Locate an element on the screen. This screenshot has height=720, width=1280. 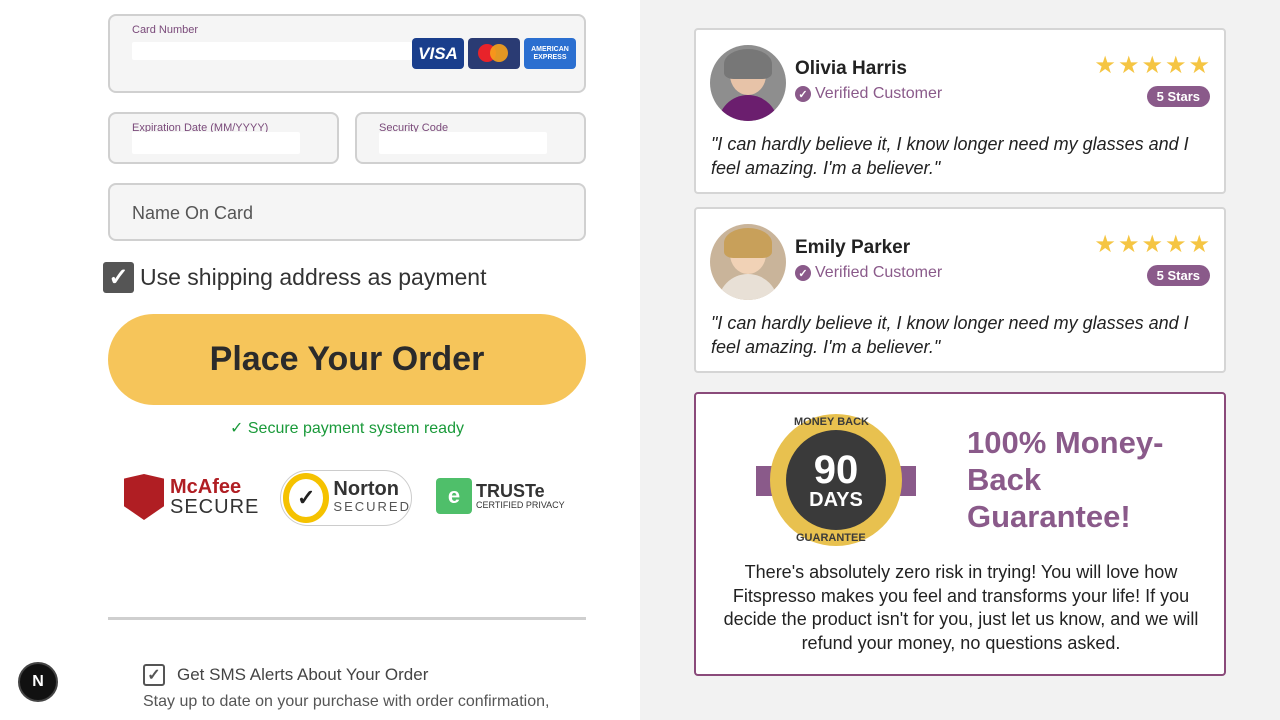
sms-alerts-row: ✓ Get SMS Alerts About Your Order is located at coordinates (285, 675).